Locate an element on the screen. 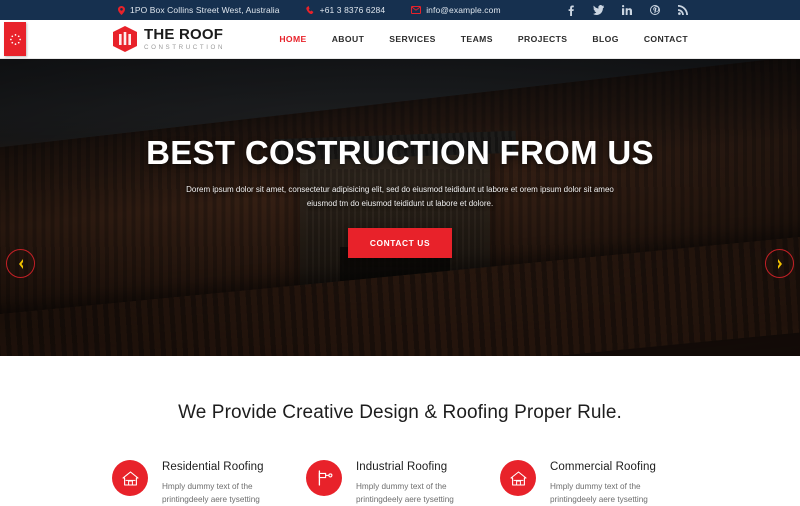 Image resolution: width=800 pixels, height=506 pixels. topbar-phone: +61 3 8376 6284 is located at coordinates (345, 10).